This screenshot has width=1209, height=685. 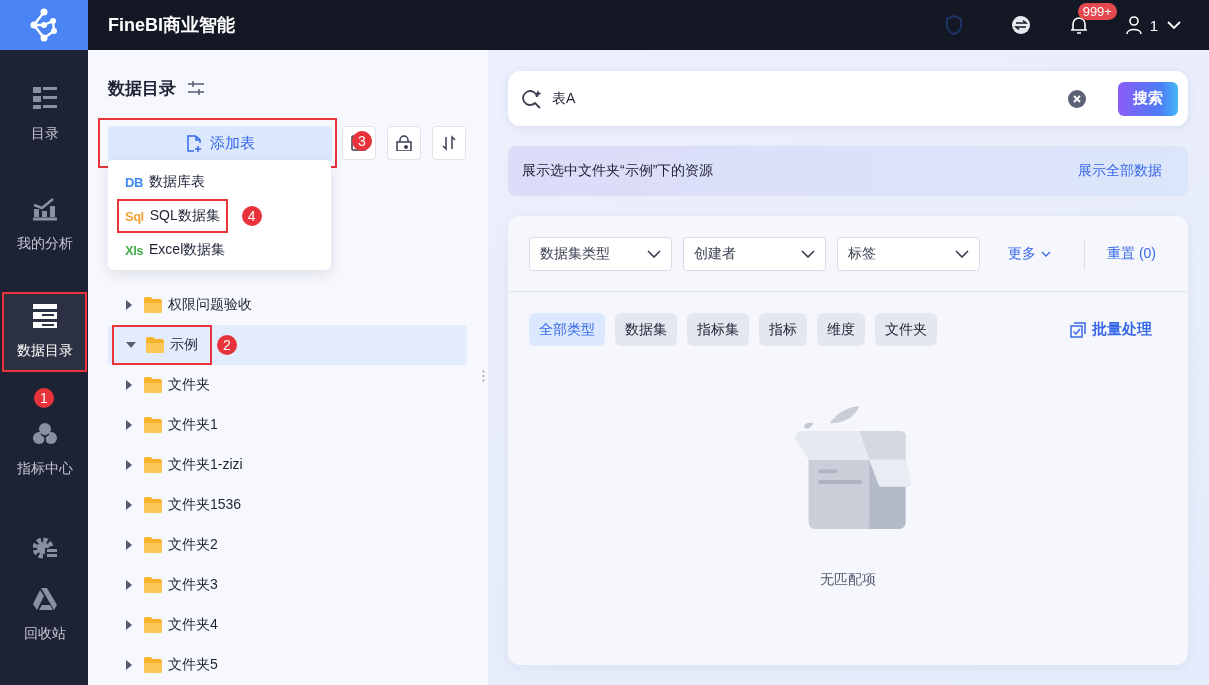 I want to click on filter-dropdown: 创建者, so click(x=754, y=254).